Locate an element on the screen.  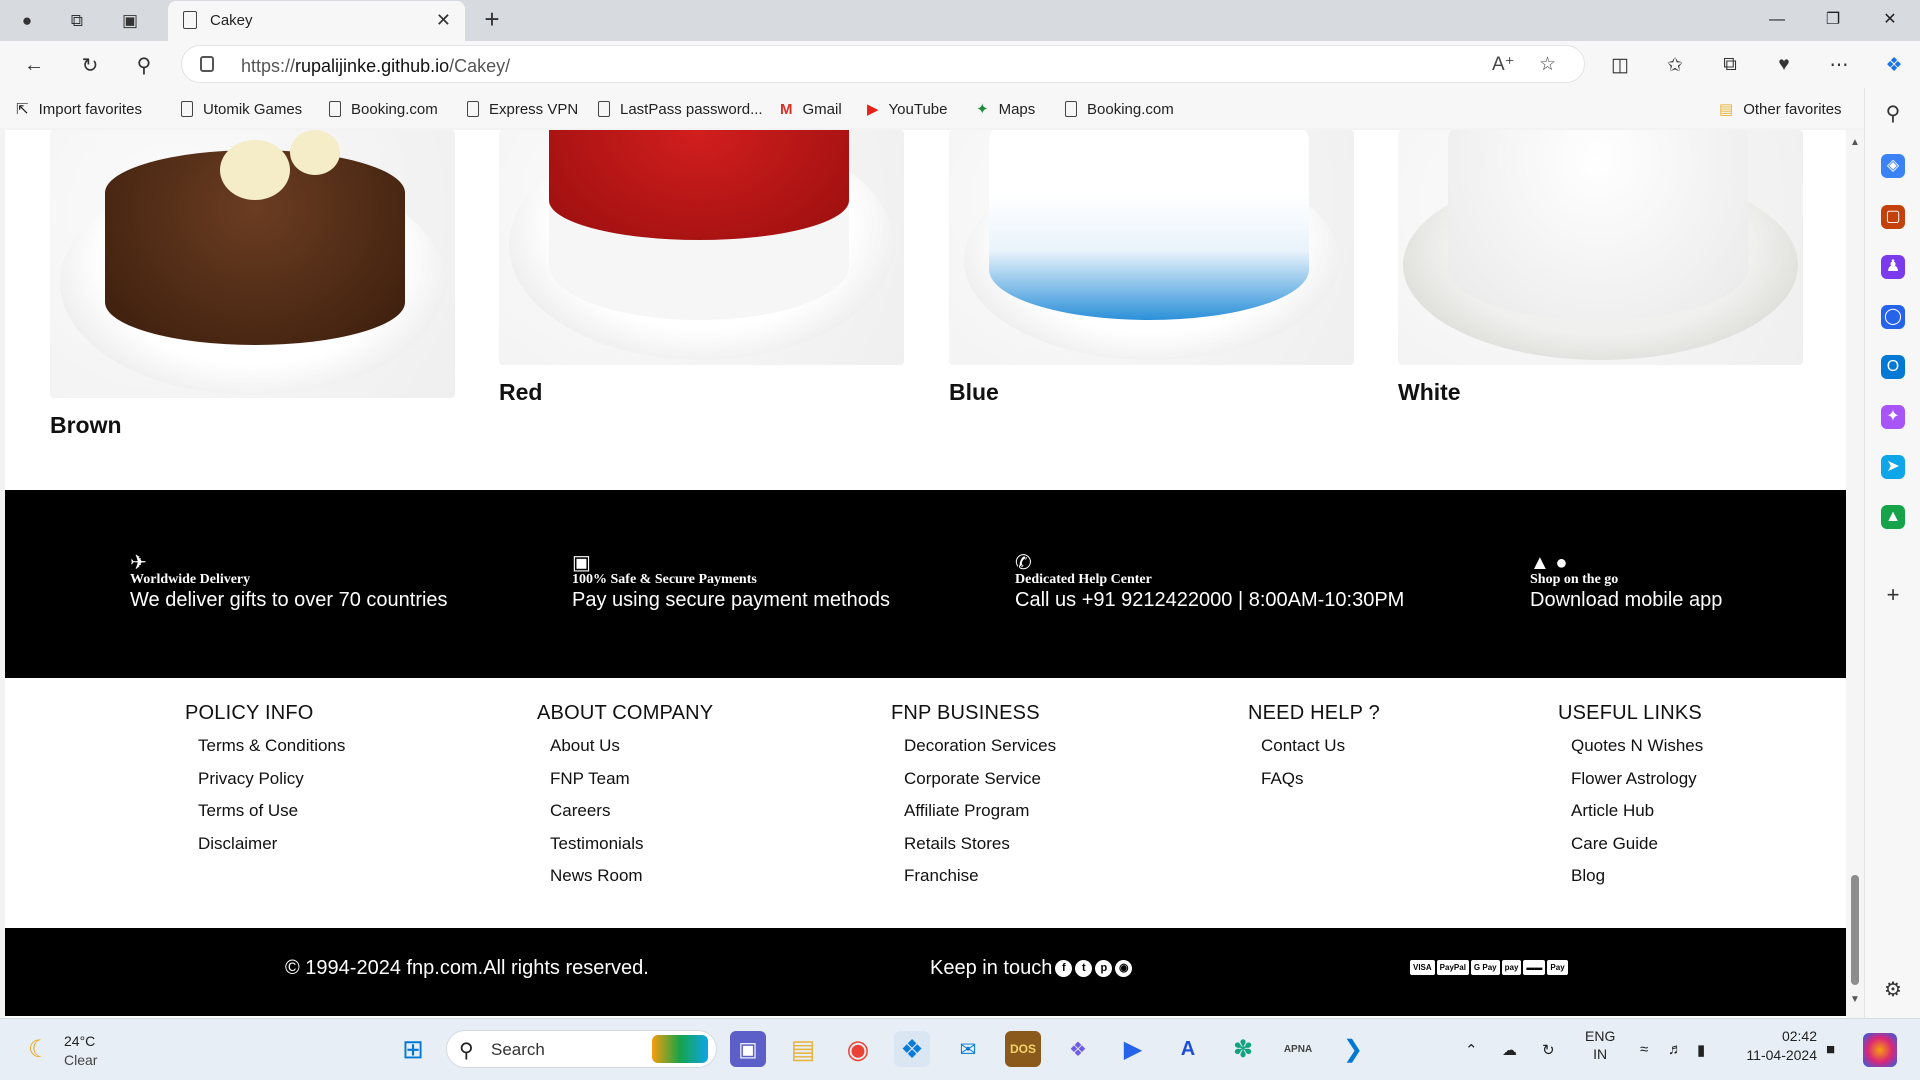
favorite-other-folder: ▤ Other favorites is located at coordinates (1780, 109).